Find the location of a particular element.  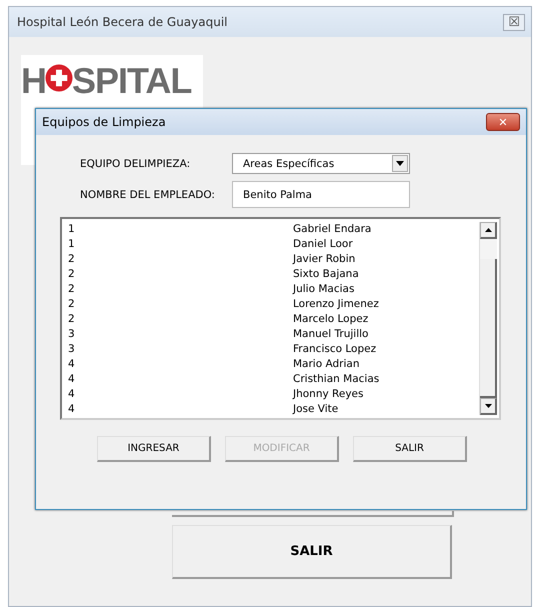

down-arrow-icon is located at coordinates (488, 406).